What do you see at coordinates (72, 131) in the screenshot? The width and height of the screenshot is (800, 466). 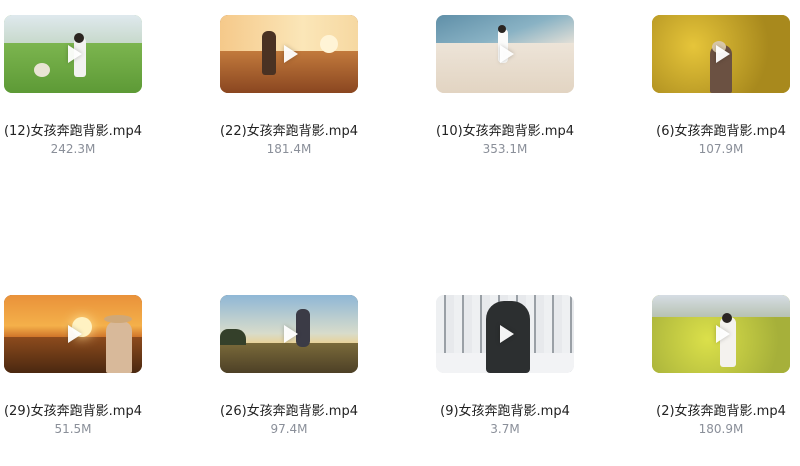 I see `file-name: (12)女孩奔跑背影.mp4` at bounding box center [72, 131].